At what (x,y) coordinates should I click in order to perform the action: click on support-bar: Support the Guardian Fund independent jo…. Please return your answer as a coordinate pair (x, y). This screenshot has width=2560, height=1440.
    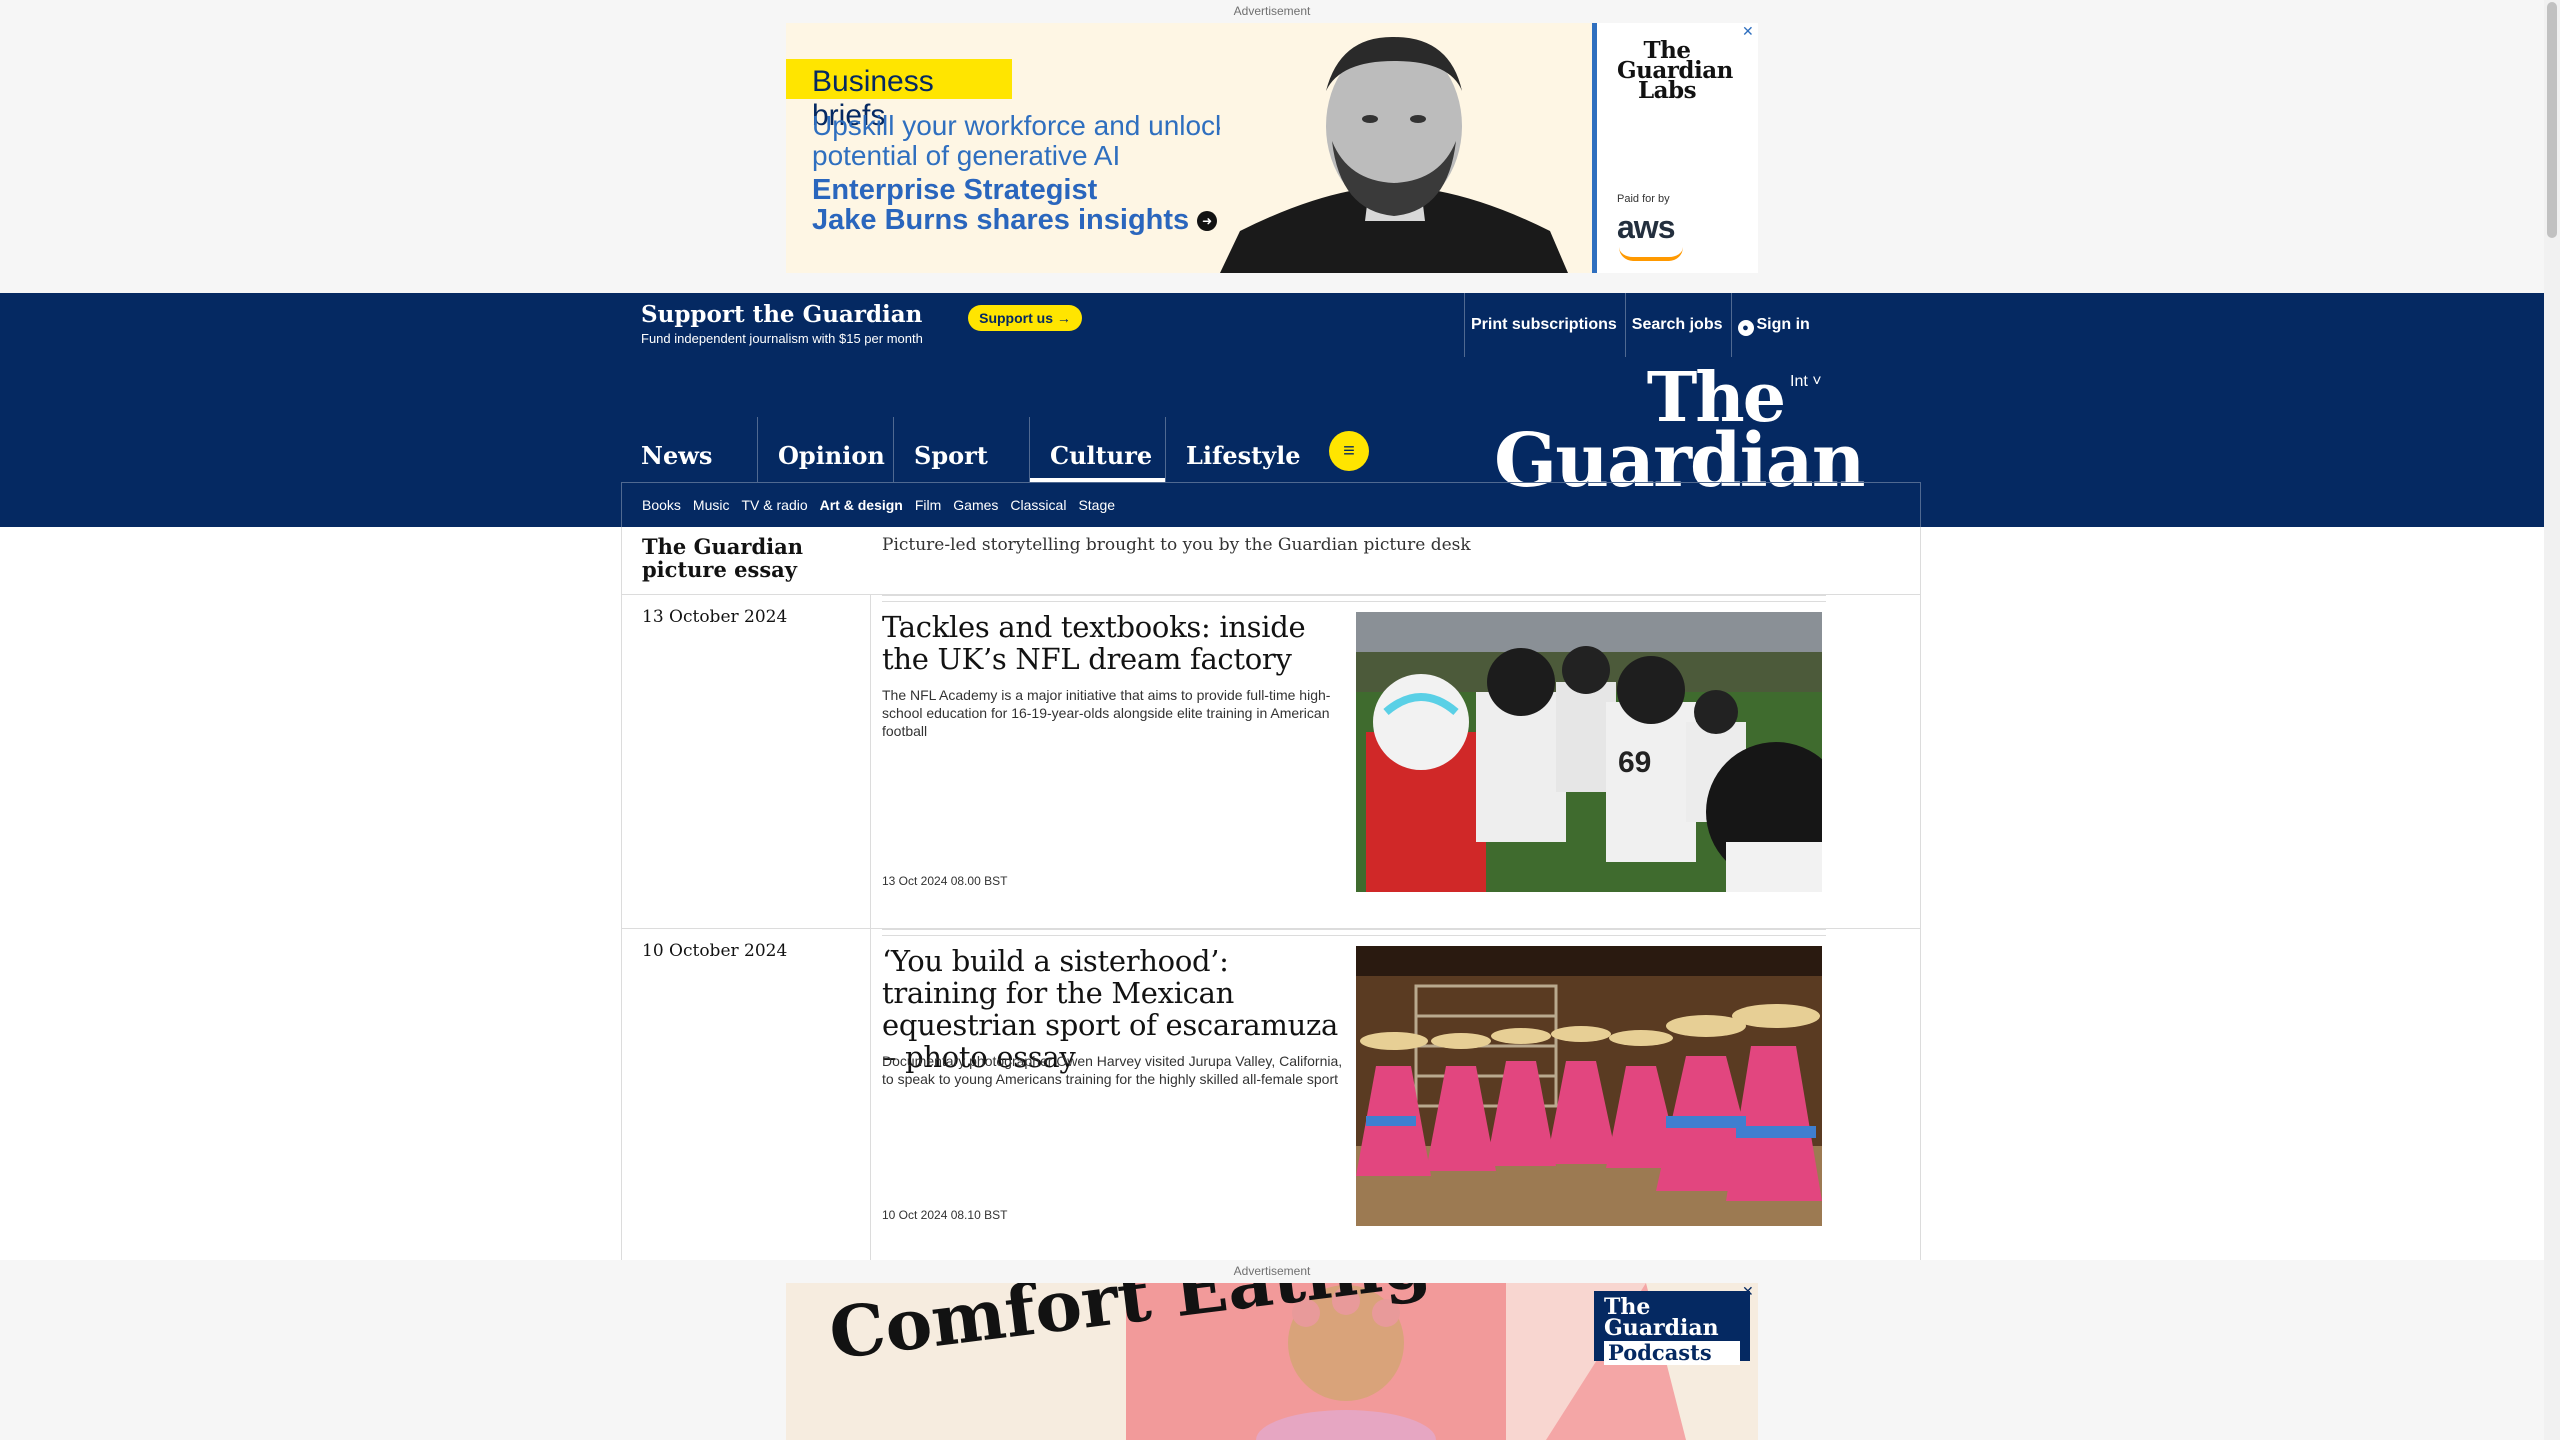
    Looking at the image, I should click on (1272, 325).